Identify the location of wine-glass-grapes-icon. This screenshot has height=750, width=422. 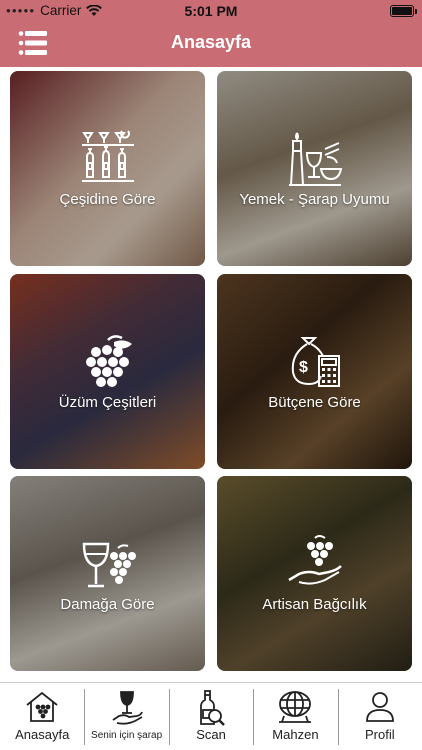
(109, 565).